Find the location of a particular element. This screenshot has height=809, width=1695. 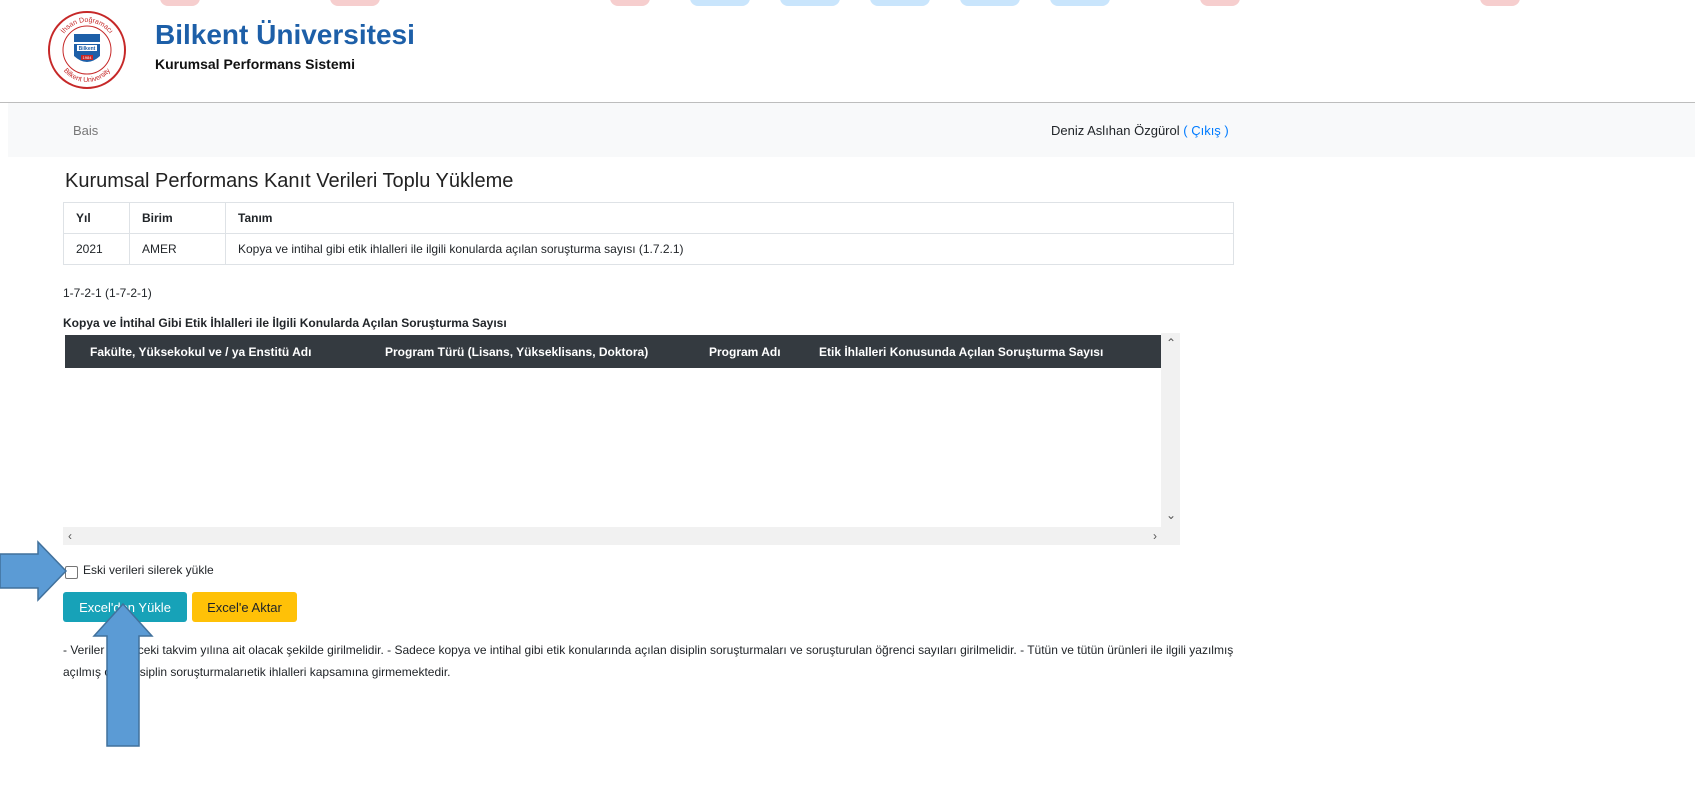

logo-year-text: 1984 is located at coordinates (88, 57).